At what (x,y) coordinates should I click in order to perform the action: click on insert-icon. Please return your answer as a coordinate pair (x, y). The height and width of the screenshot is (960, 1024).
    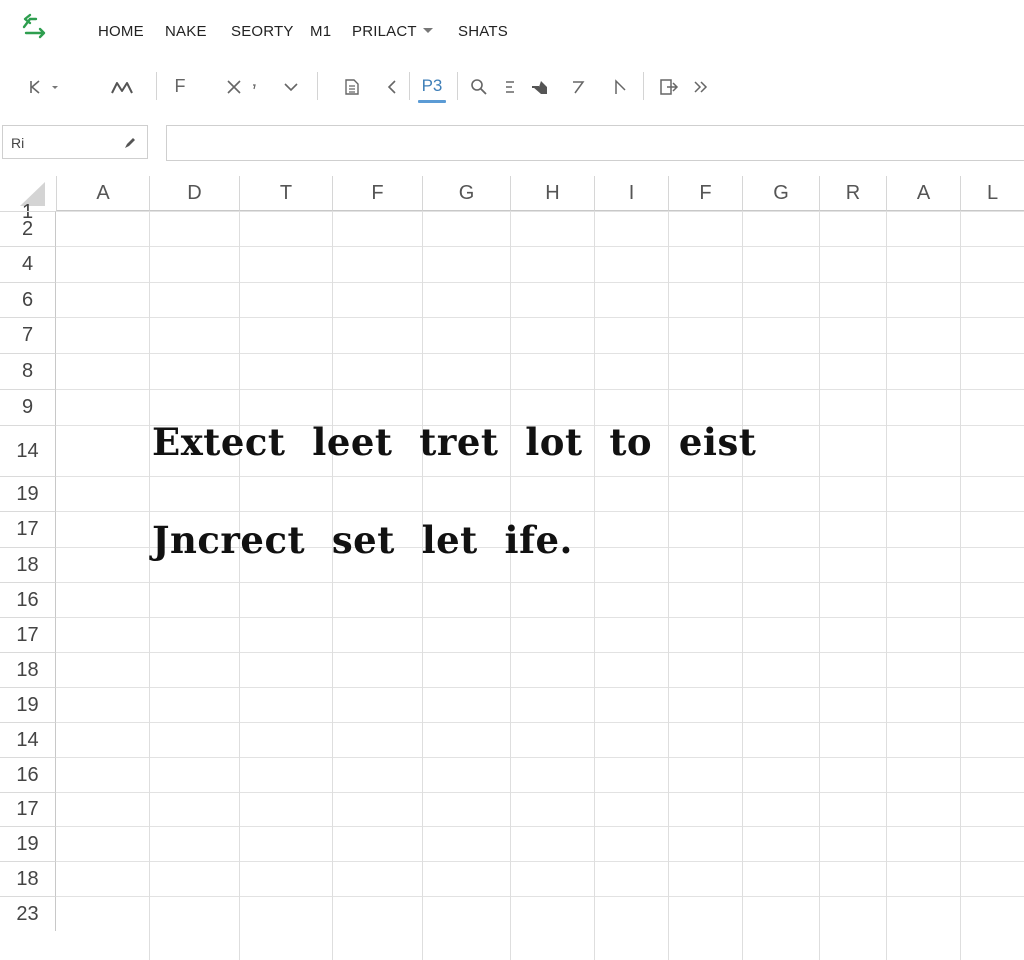
    Looking at the image, I should click on (668, 87).